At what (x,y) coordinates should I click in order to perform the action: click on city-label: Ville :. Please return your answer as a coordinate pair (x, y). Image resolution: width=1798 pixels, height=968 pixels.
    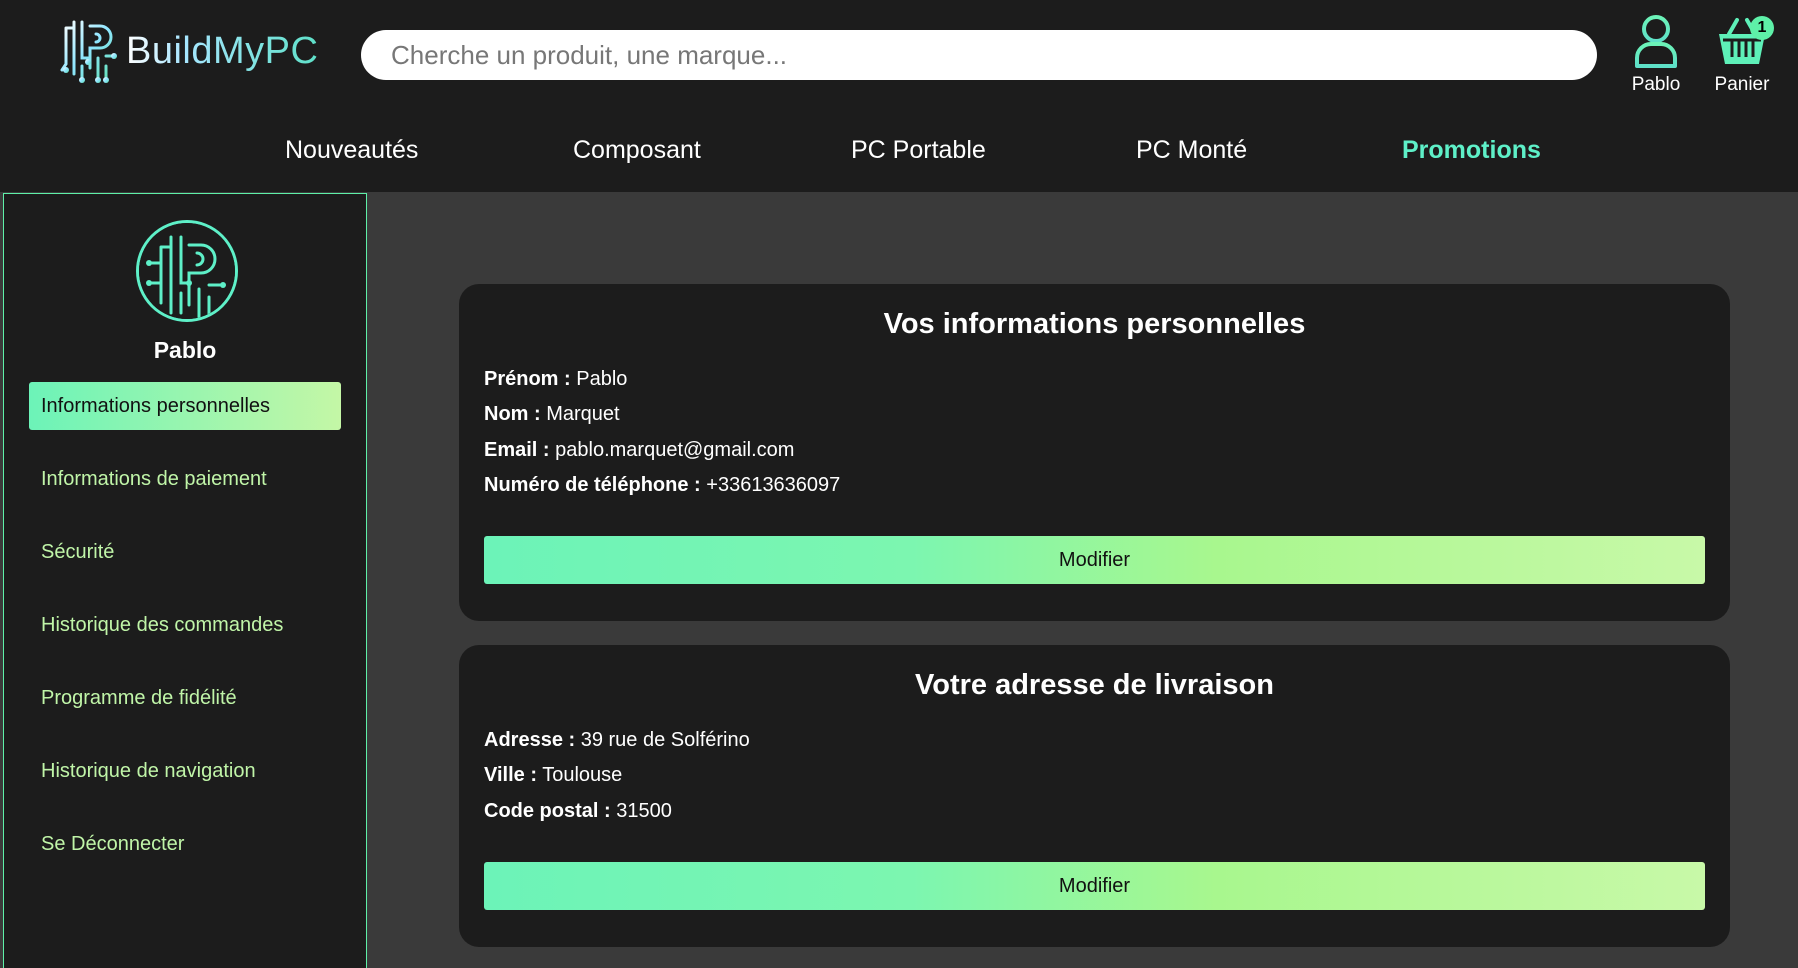
    Looking at the image, I should click on (510, 775).